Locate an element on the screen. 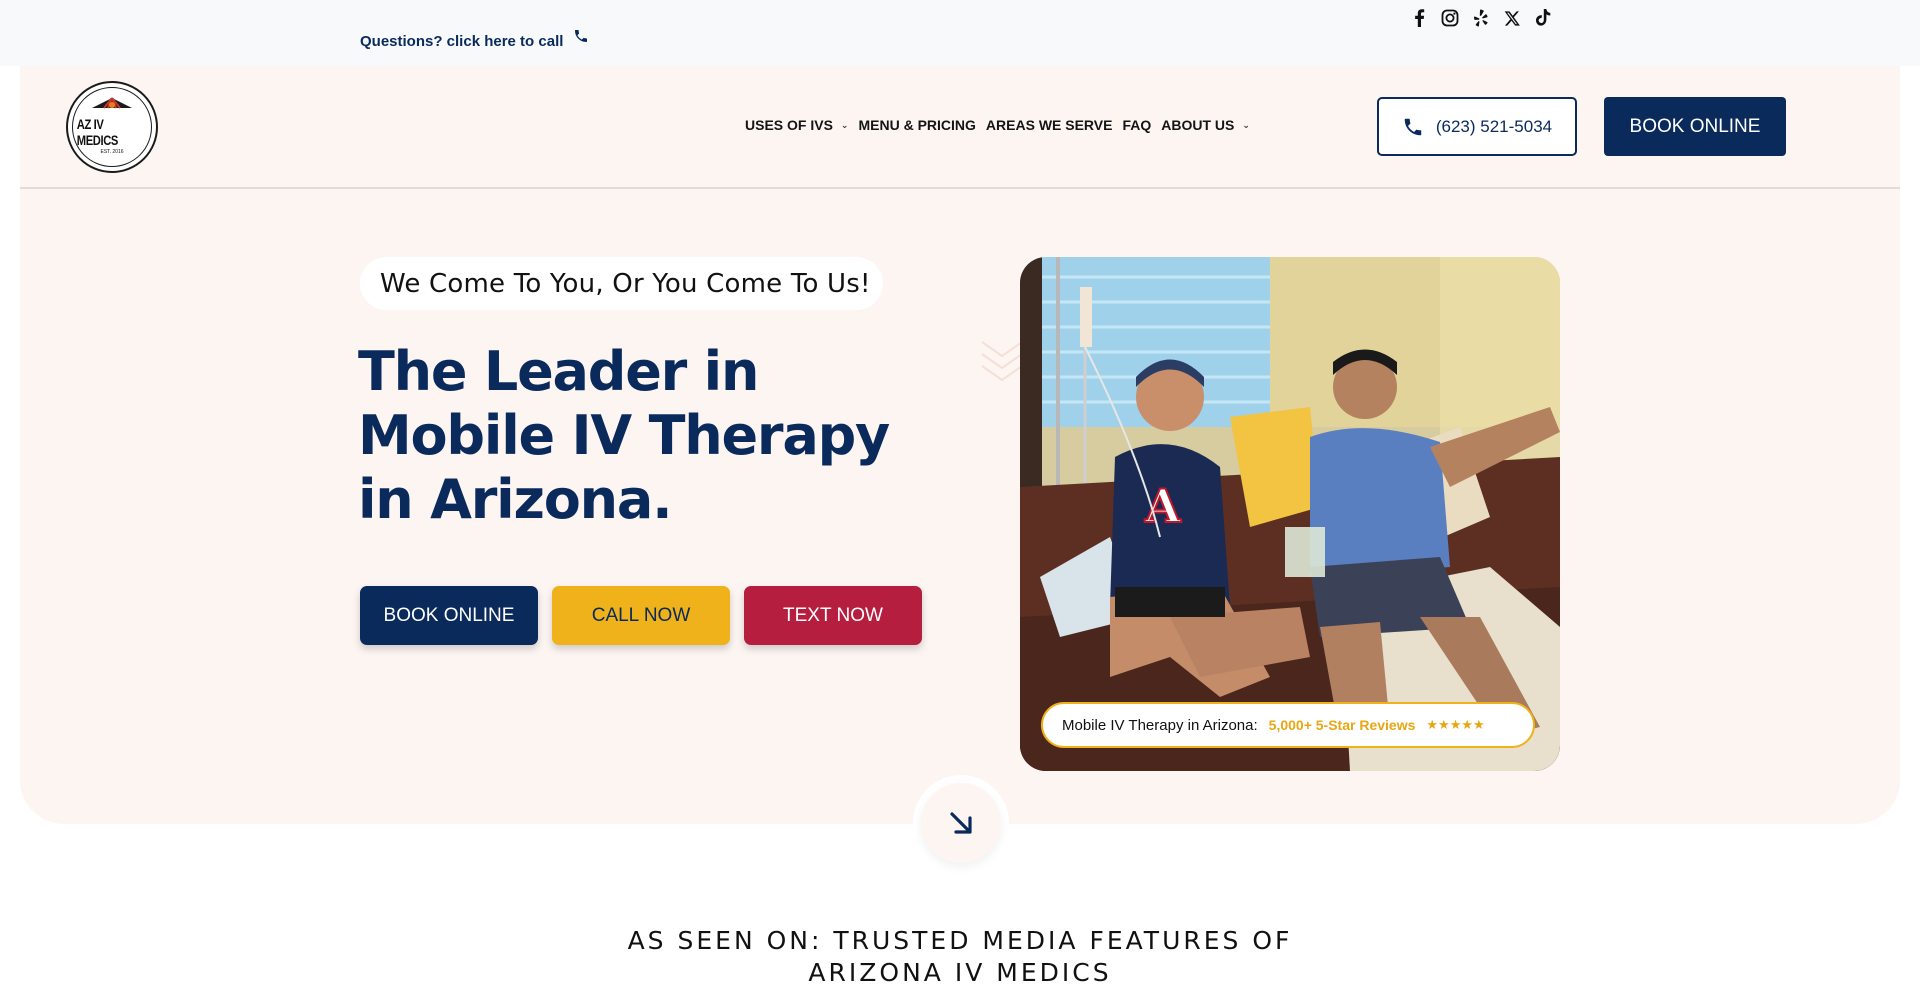  x-icon is located at coordinates (1512, 18).